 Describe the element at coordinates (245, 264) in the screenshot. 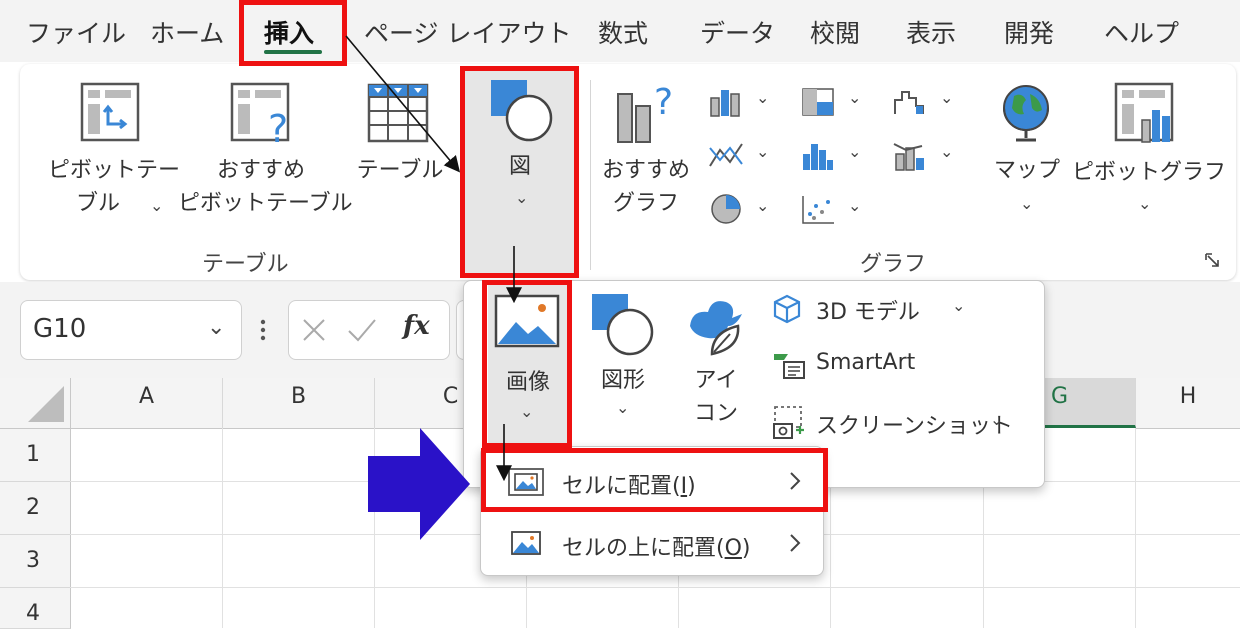

I see `table-group-label: テーブル` at that location.